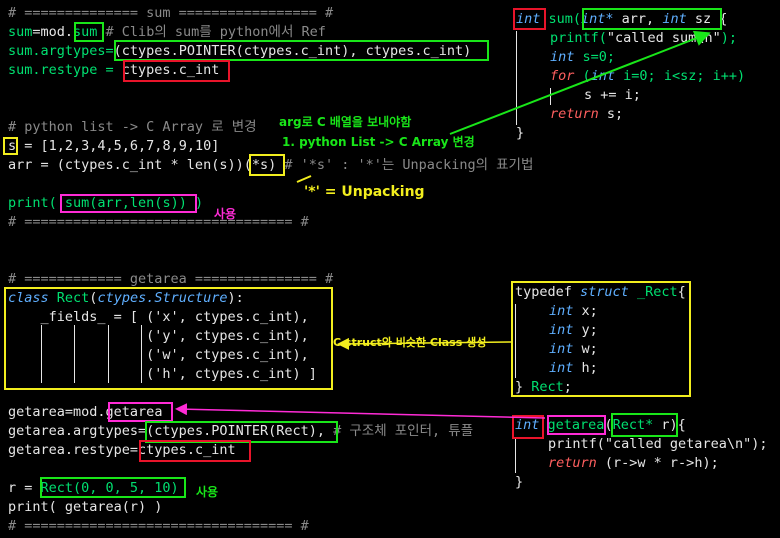 The width and height of the screenshot is (780, 538). I want to click on arrow-getarea-ref, so click(360, 411).